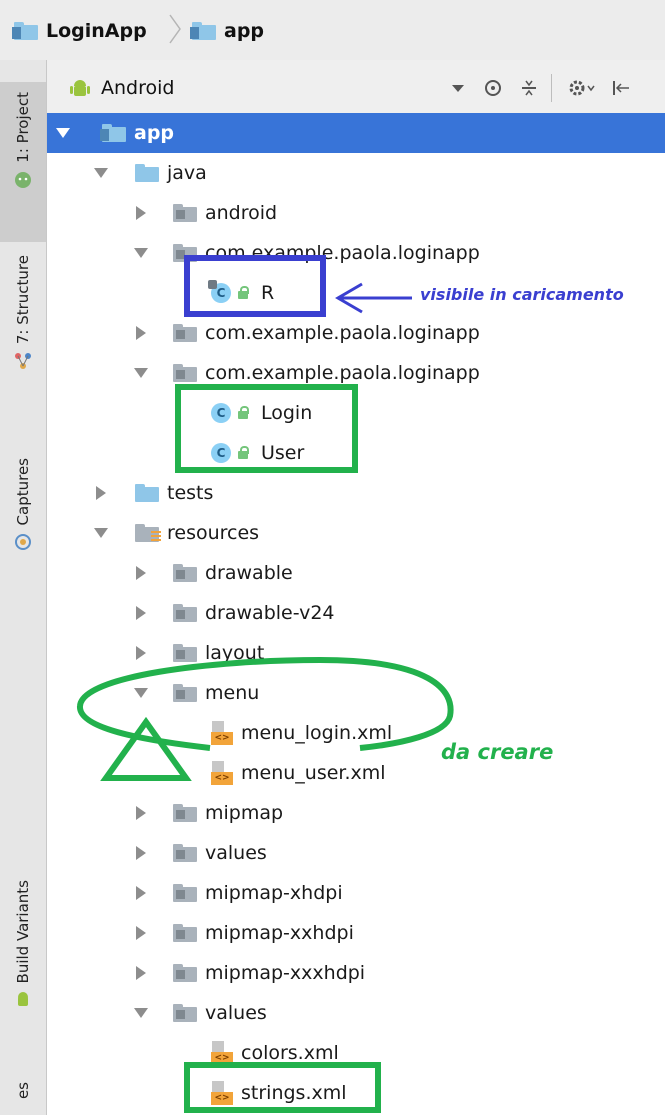  I want to click on loop-arrow-icon, so click(265, 718).